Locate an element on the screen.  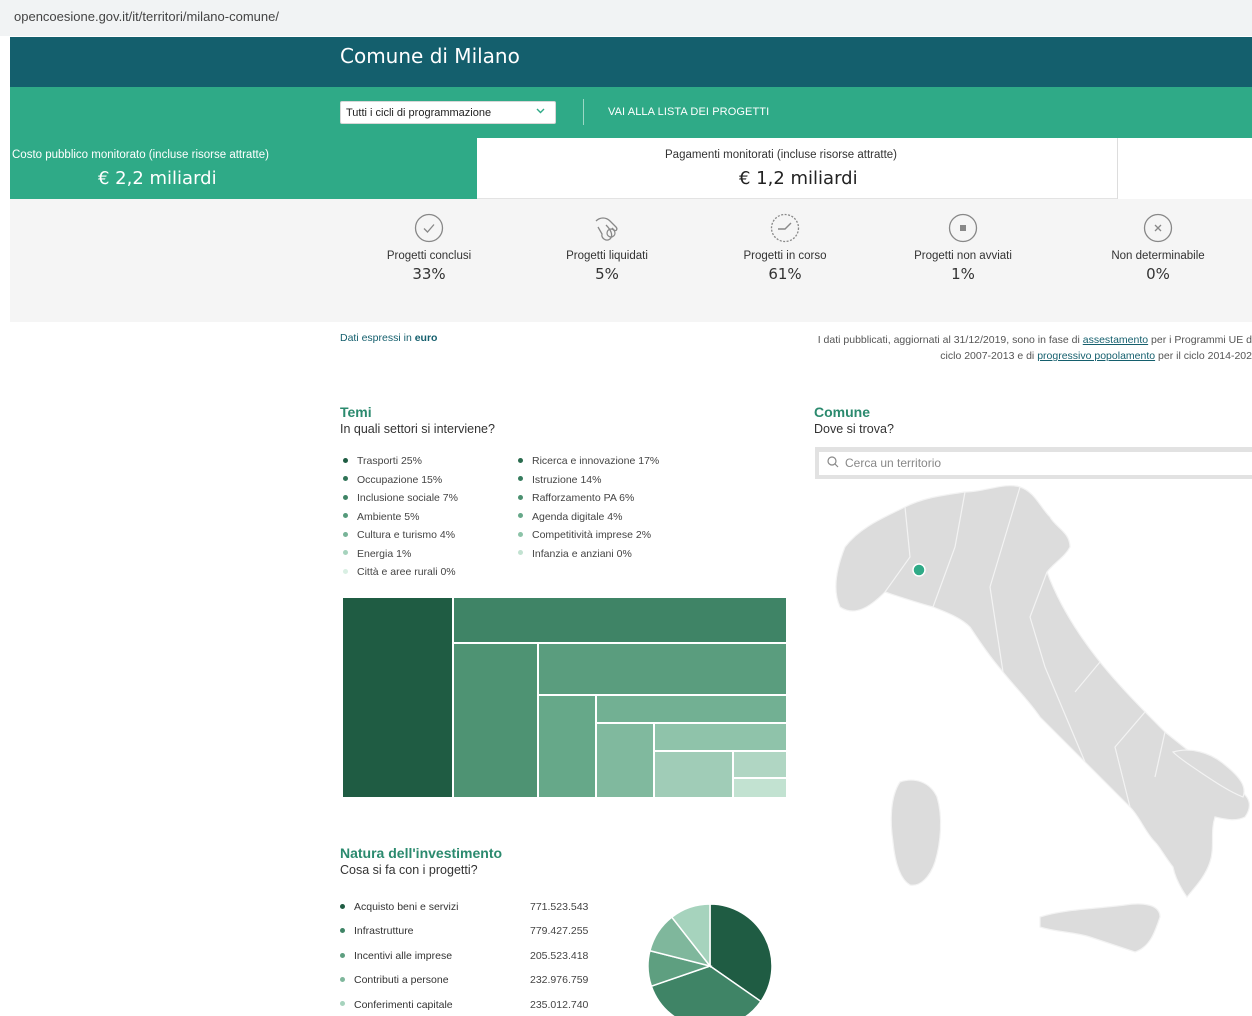
treemap-cell-trasporti is located at coordinates (397, 697).